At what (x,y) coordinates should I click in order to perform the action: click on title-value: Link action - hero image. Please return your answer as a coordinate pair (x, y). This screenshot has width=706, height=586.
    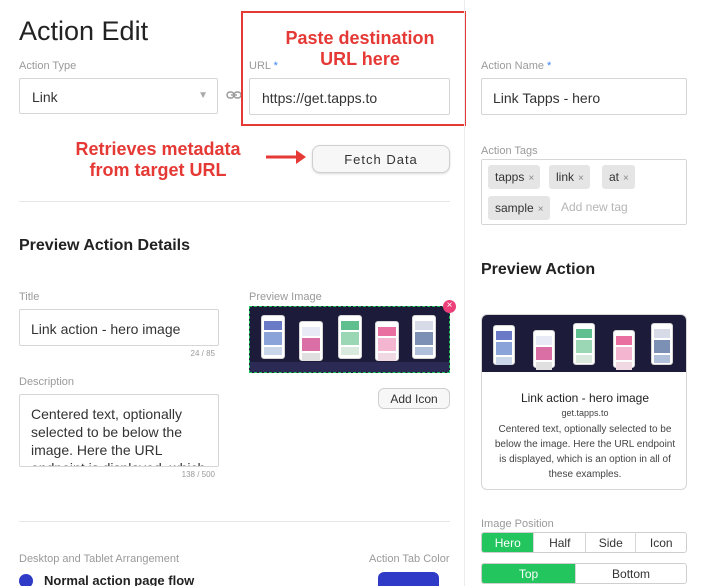
    Looking at the image, I should click on (106, 329).